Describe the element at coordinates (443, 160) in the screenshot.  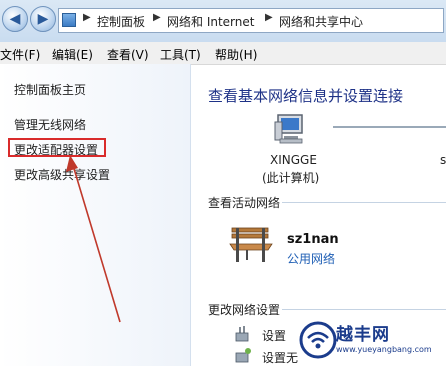
I see `clipped-network-label: s` at that location.